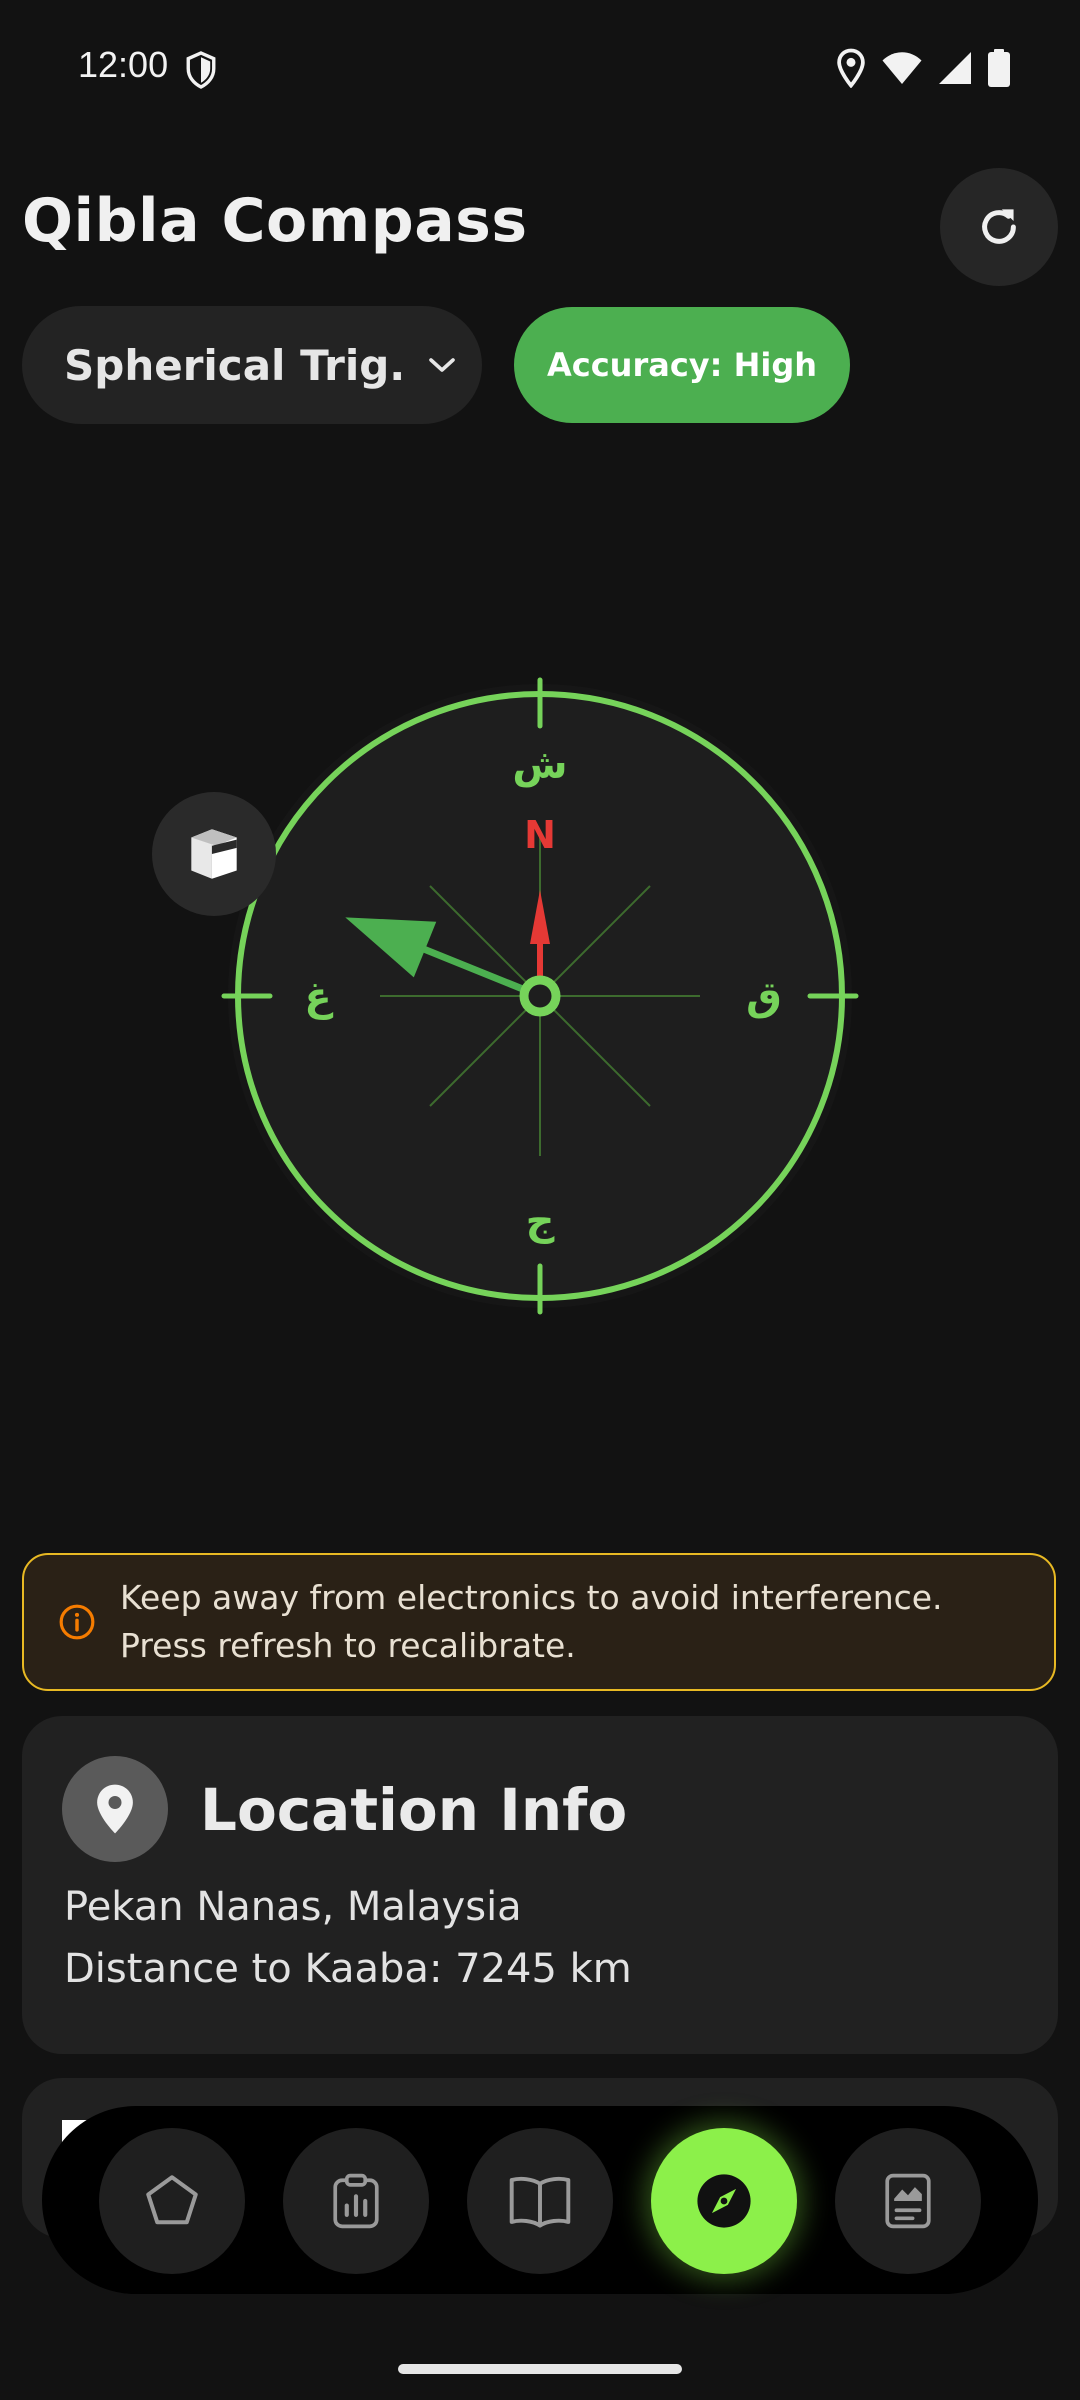 The width and height of the screenshot is (1080, 2400). Describe the element at coordinates (201, 70) in the screenshot. I see `shield-icon` at that location.